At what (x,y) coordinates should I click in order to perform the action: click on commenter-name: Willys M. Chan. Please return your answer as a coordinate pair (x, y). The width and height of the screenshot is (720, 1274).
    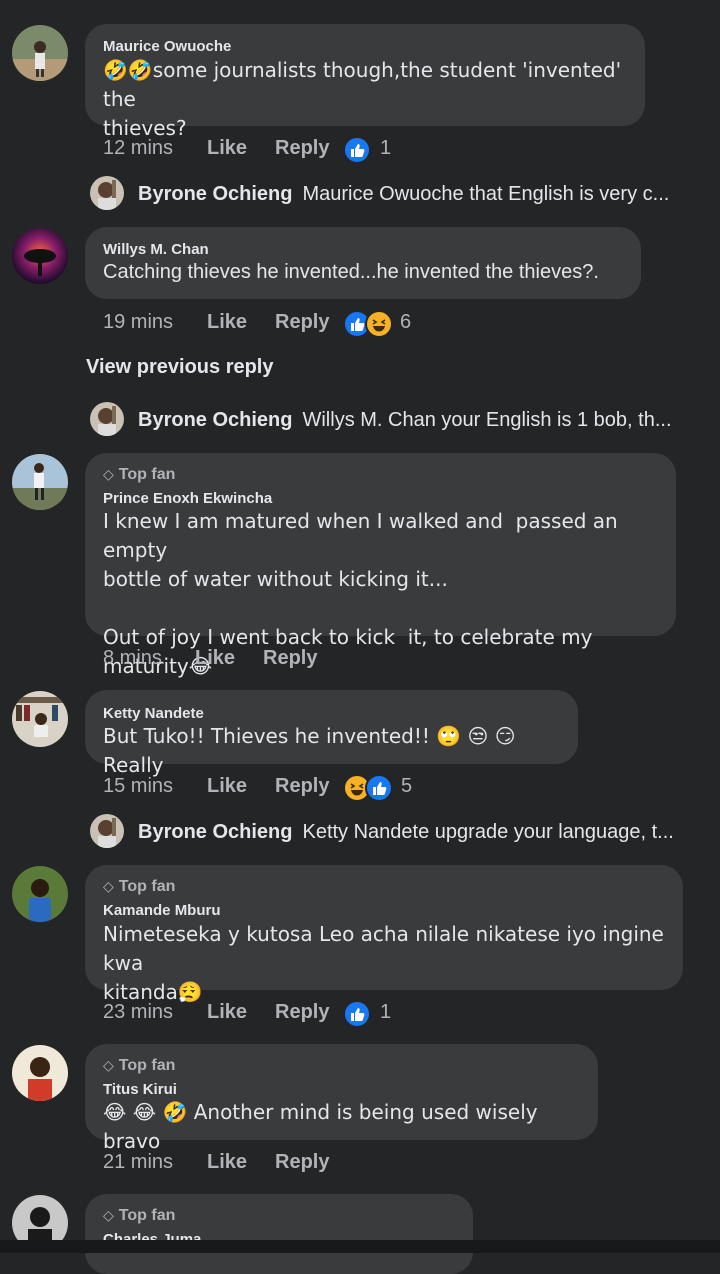
    Looking at the image, I should click on (156, 249).